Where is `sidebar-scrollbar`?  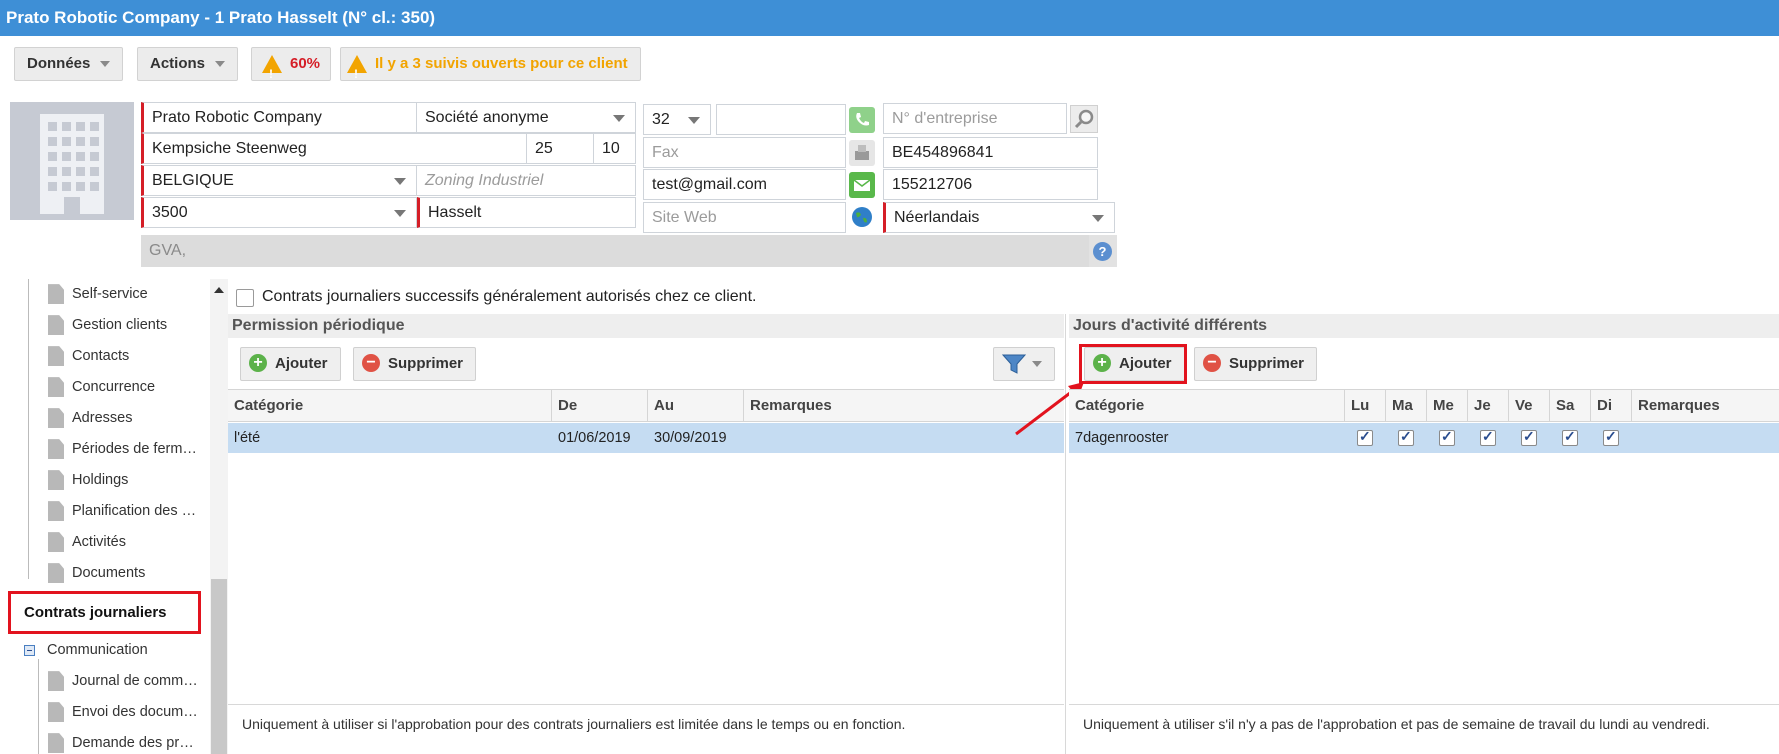 sidebar-scrollbar is located at coordinates (219, 516).